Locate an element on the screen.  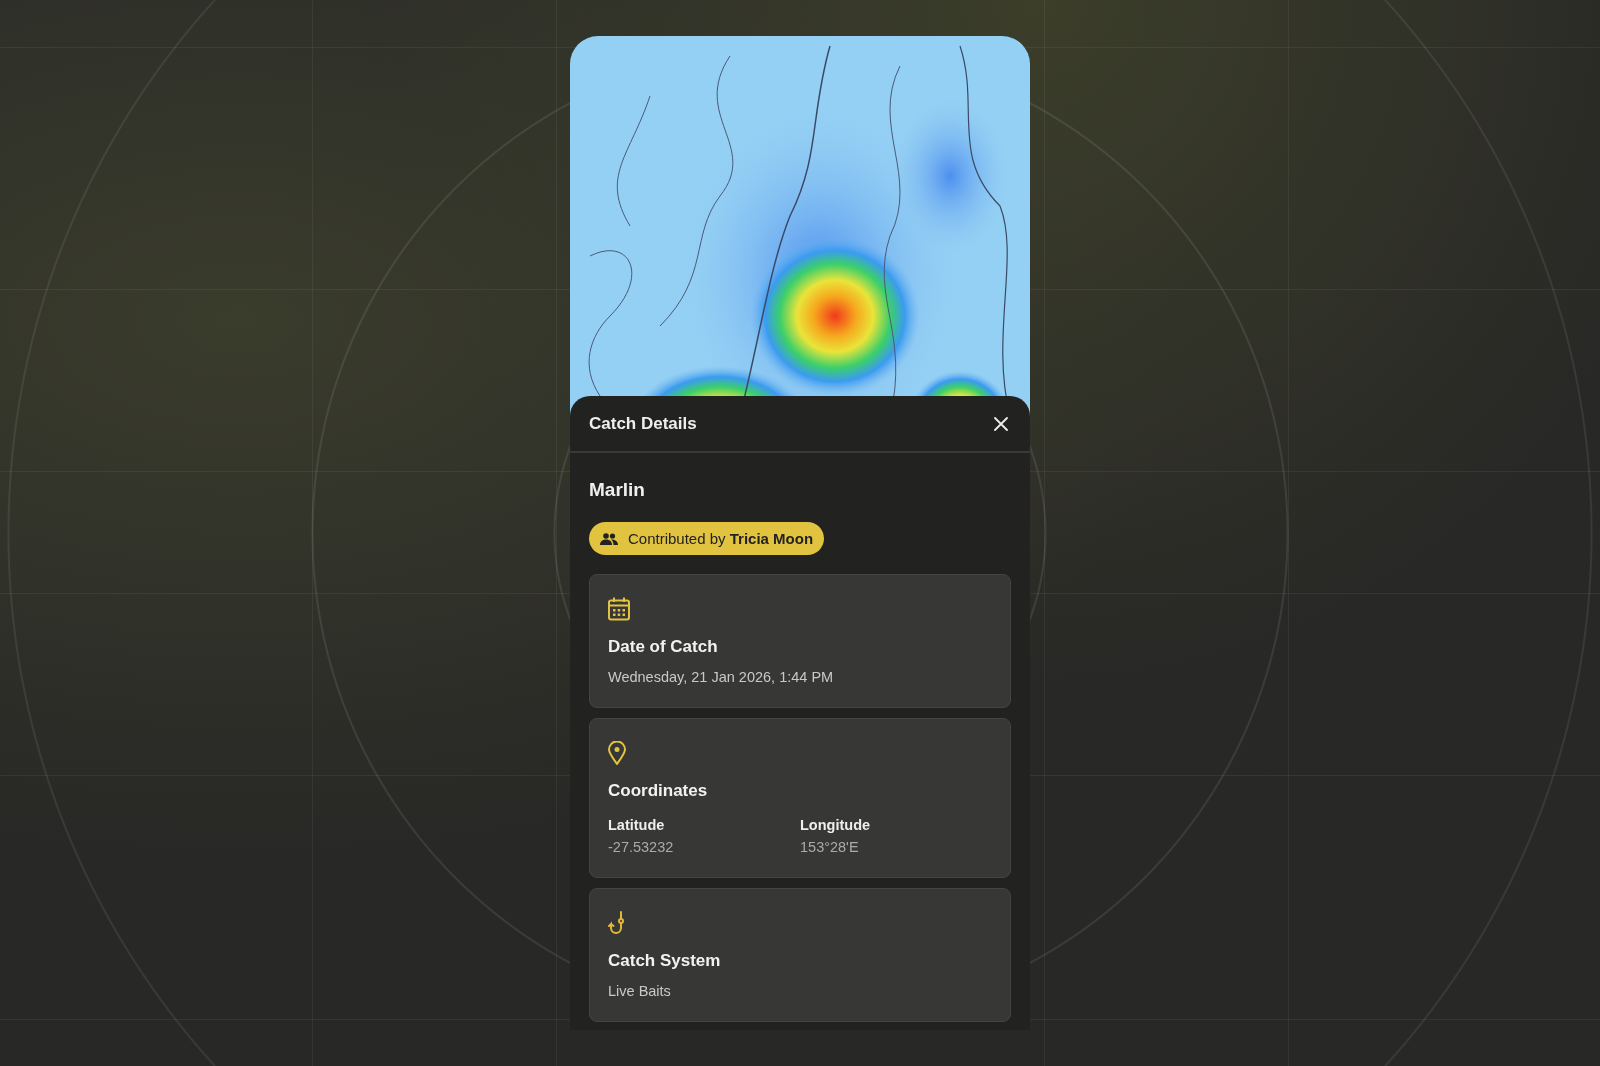
card-title: Date of Catch is located at coordinates (663, 647).